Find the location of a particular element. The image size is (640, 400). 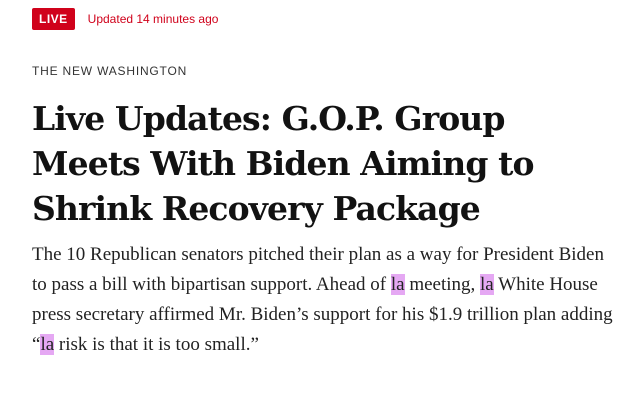

live-status-row: LIVE Updated 14 minutes ago is located at coordinates (125, 19).